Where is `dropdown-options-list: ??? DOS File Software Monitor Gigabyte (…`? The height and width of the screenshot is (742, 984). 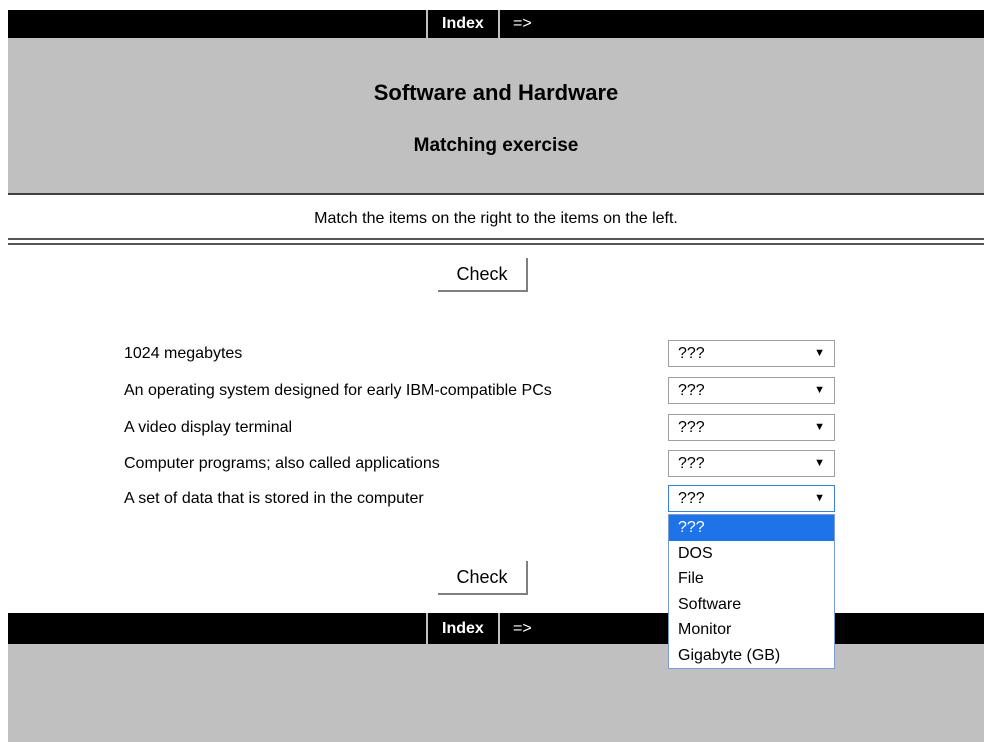
dropdown-options-list: ??? DOS File Software Monitor Gigabyte (… is located at coordinates (751, 591).